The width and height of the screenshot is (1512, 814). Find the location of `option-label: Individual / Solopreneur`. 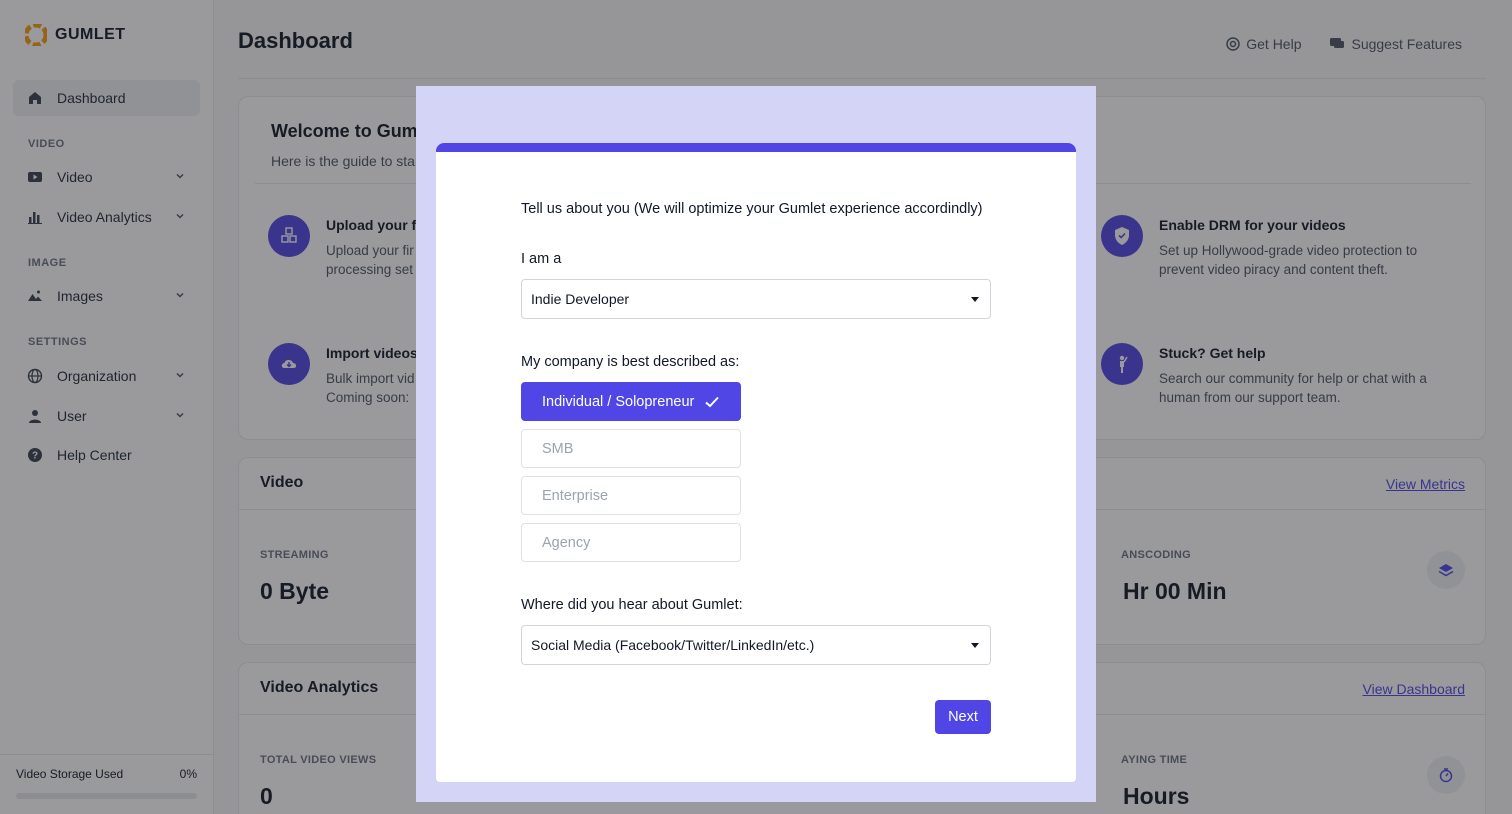

option-label: Individual / Solopreneur is located at coordinates (618, 401).